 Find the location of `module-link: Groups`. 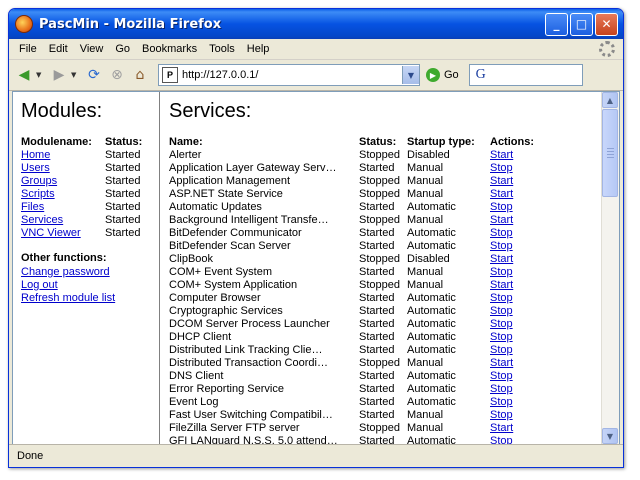

module-link: Groups is located at coordinates (39, 181).